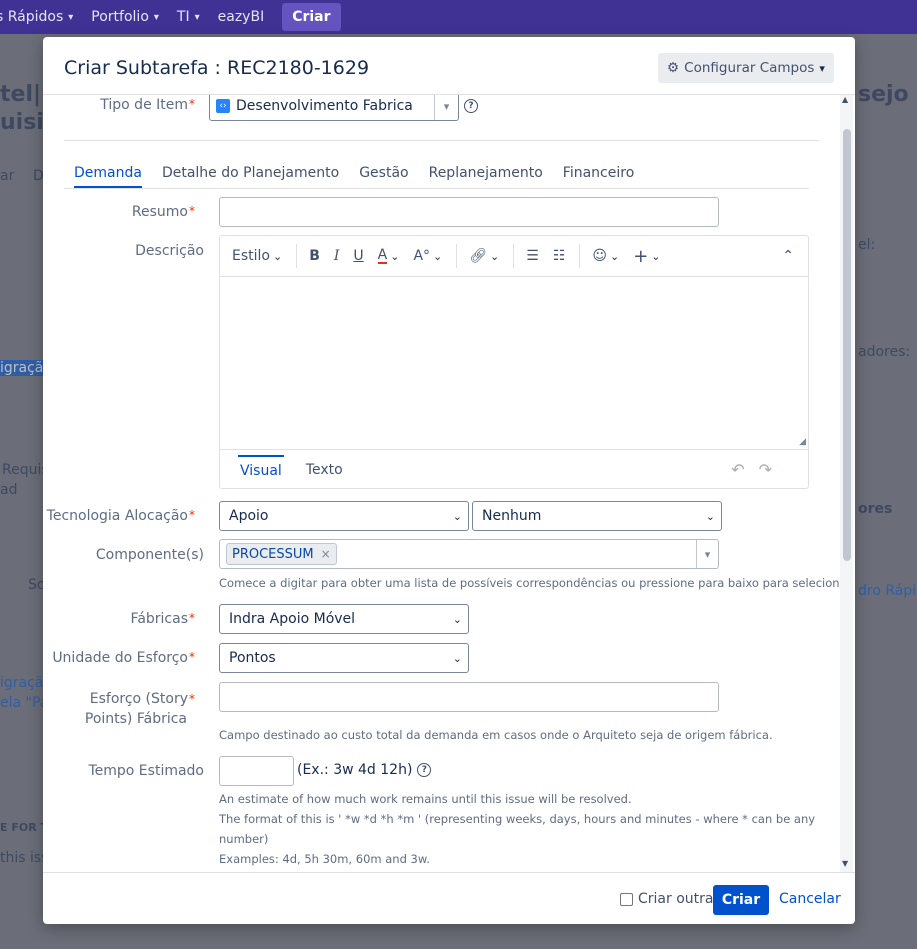 This screenshot has height=949, width=917. Describe the element at coordinates (146, 771) in the screenshot. I see `tempo-label: Tempo Estimado` at that location.